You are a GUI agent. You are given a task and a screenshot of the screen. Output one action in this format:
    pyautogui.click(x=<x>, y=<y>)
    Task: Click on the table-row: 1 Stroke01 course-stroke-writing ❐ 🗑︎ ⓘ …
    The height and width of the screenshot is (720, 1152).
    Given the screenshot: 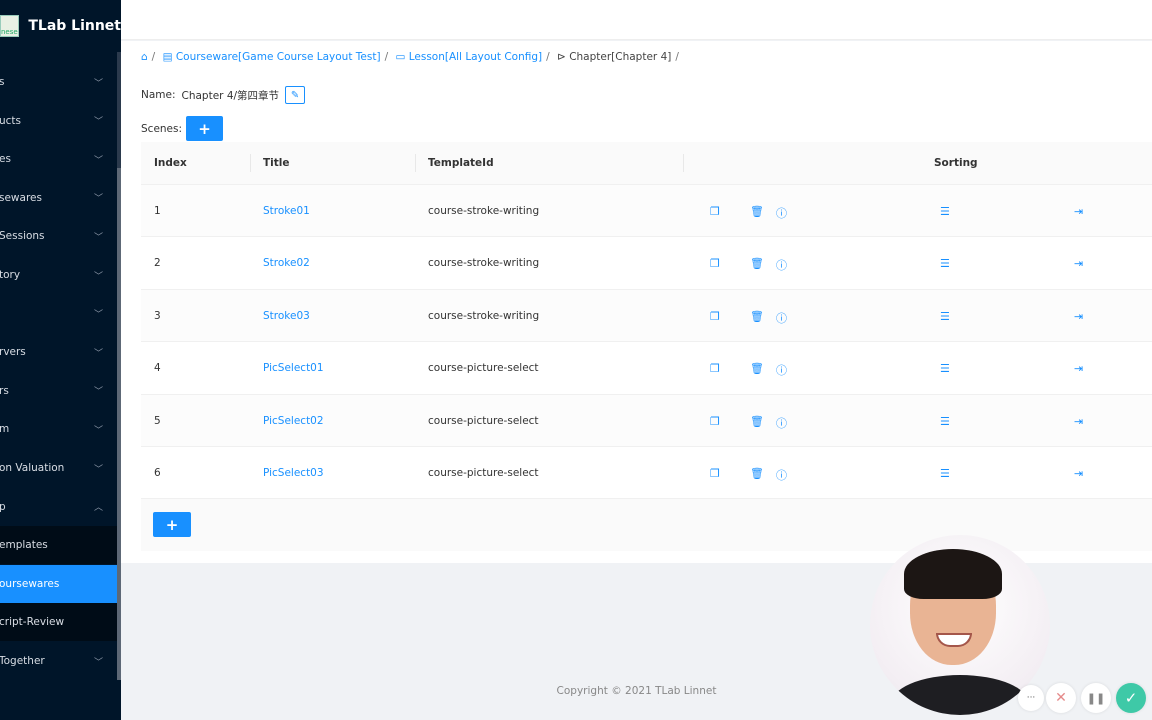 What is the action you would take?
    pyautogui.click(x=646, y=211)
    